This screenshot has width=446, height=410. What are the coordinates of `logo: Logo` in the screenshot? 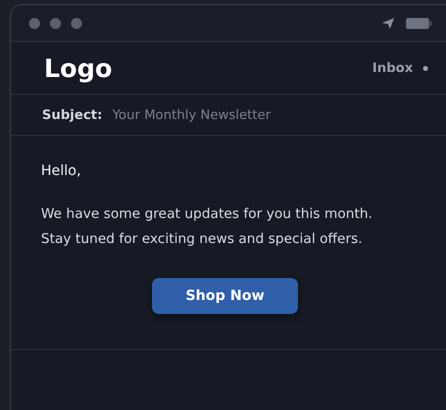 It's located at (78, 68).